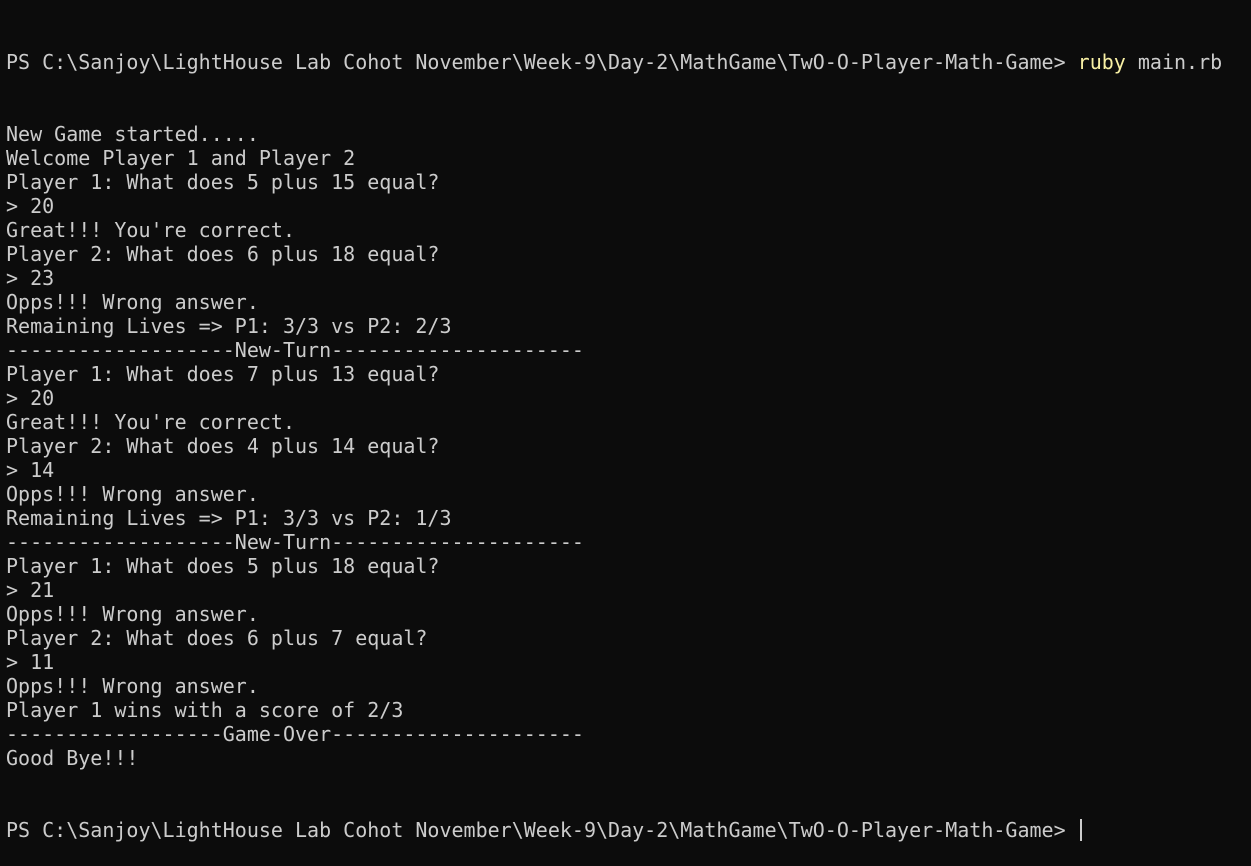 This screenshot has width=1251, height=866. Describe the element at coordinates (223, 182) in the screenshot. I see `output-line: Player 1: What does 5 plus 15 equal?` at that location.